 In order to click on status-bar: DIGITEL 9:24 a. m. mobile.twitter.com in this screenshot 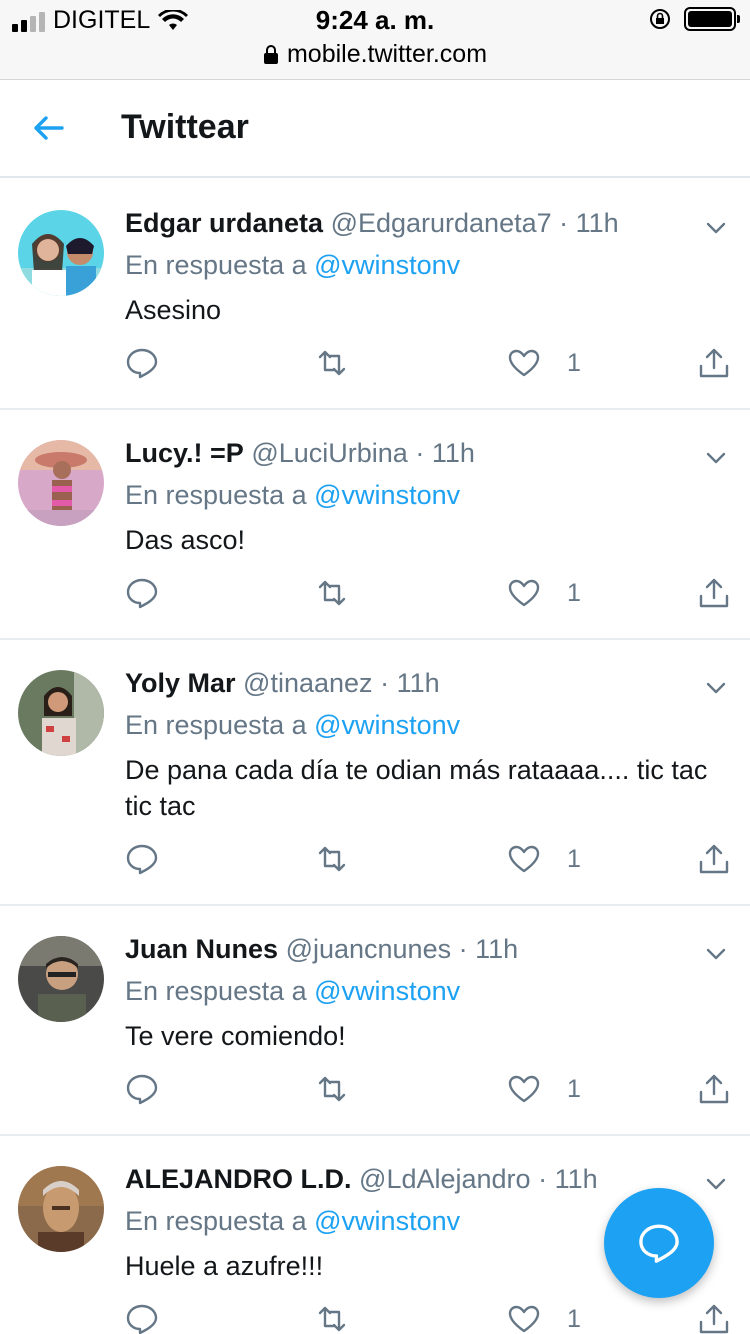, I will do `click(375, 40)`.